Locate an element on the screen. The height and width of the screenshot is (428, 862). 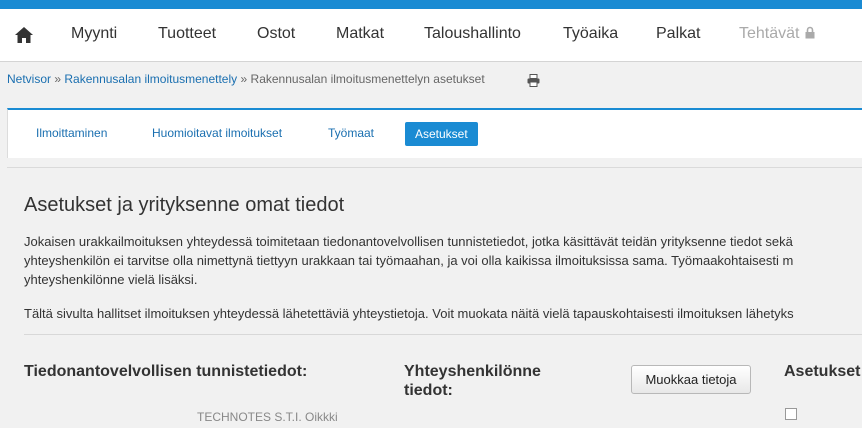
tab-huomioitavat-ilmoitukset: Huomioitavat ilmoitukset is located at coordinates (217, 133).